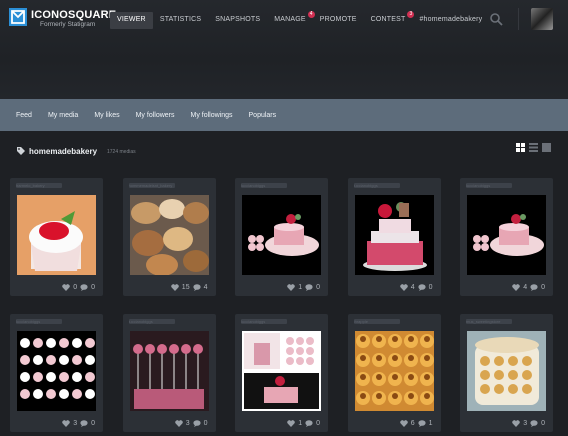  I want to click on page-title: homemadebakery, so click(63, 151).